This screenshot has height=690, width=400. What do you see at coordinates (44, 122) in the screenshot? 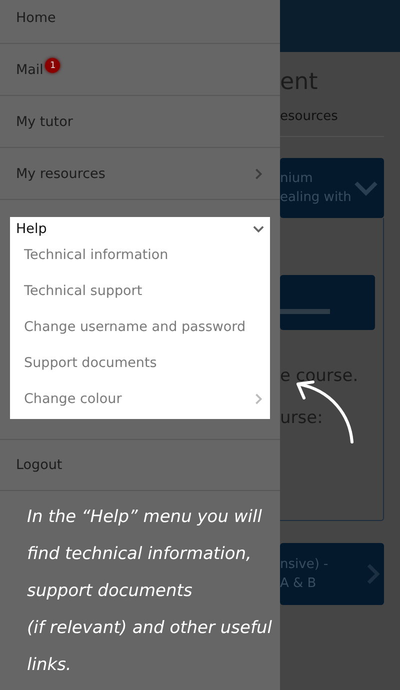
I see `menu-item: My tutor` at bounding box center [44, 122].